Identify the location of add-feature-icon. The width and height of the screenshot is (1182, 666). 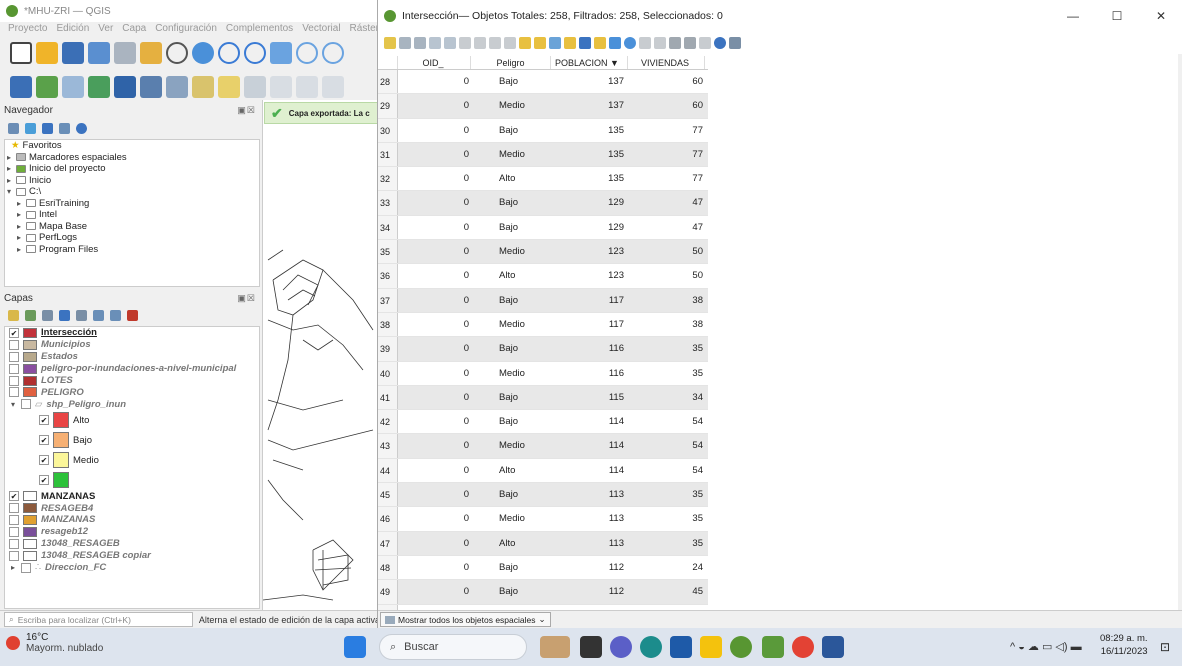
(450, 43).